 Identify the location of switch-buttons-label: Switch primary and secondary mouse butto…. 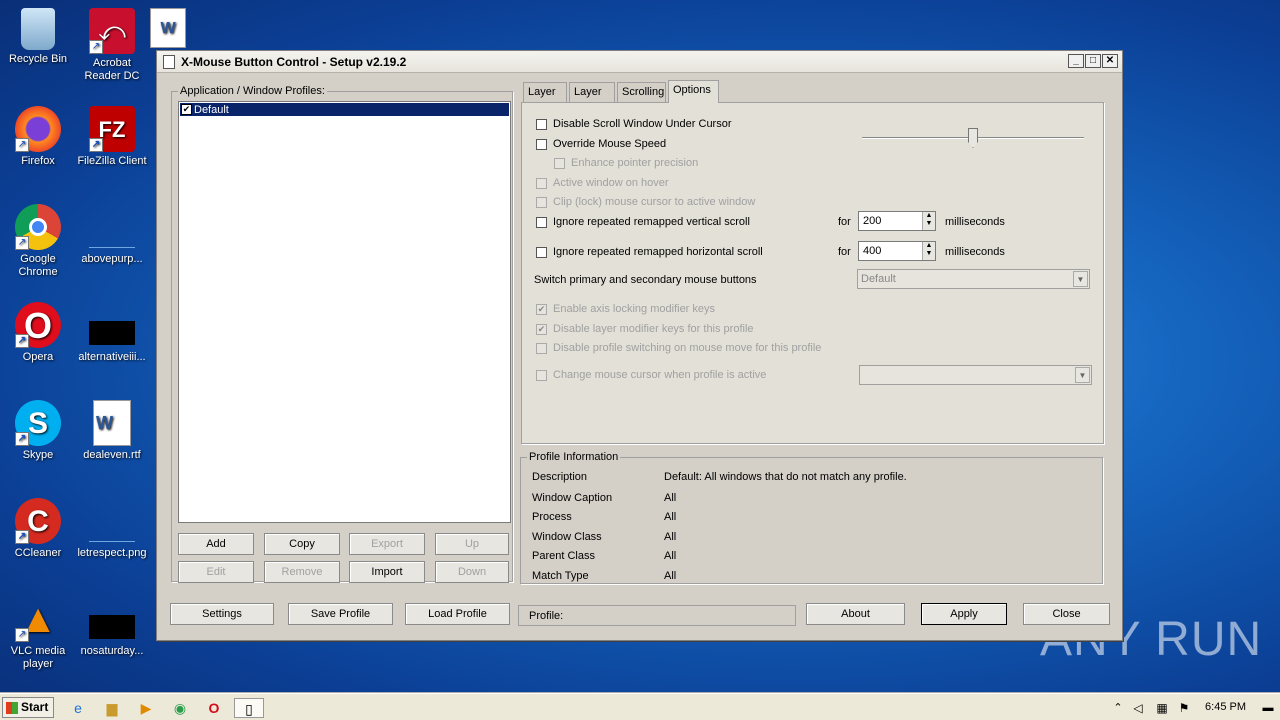
(645, 280).